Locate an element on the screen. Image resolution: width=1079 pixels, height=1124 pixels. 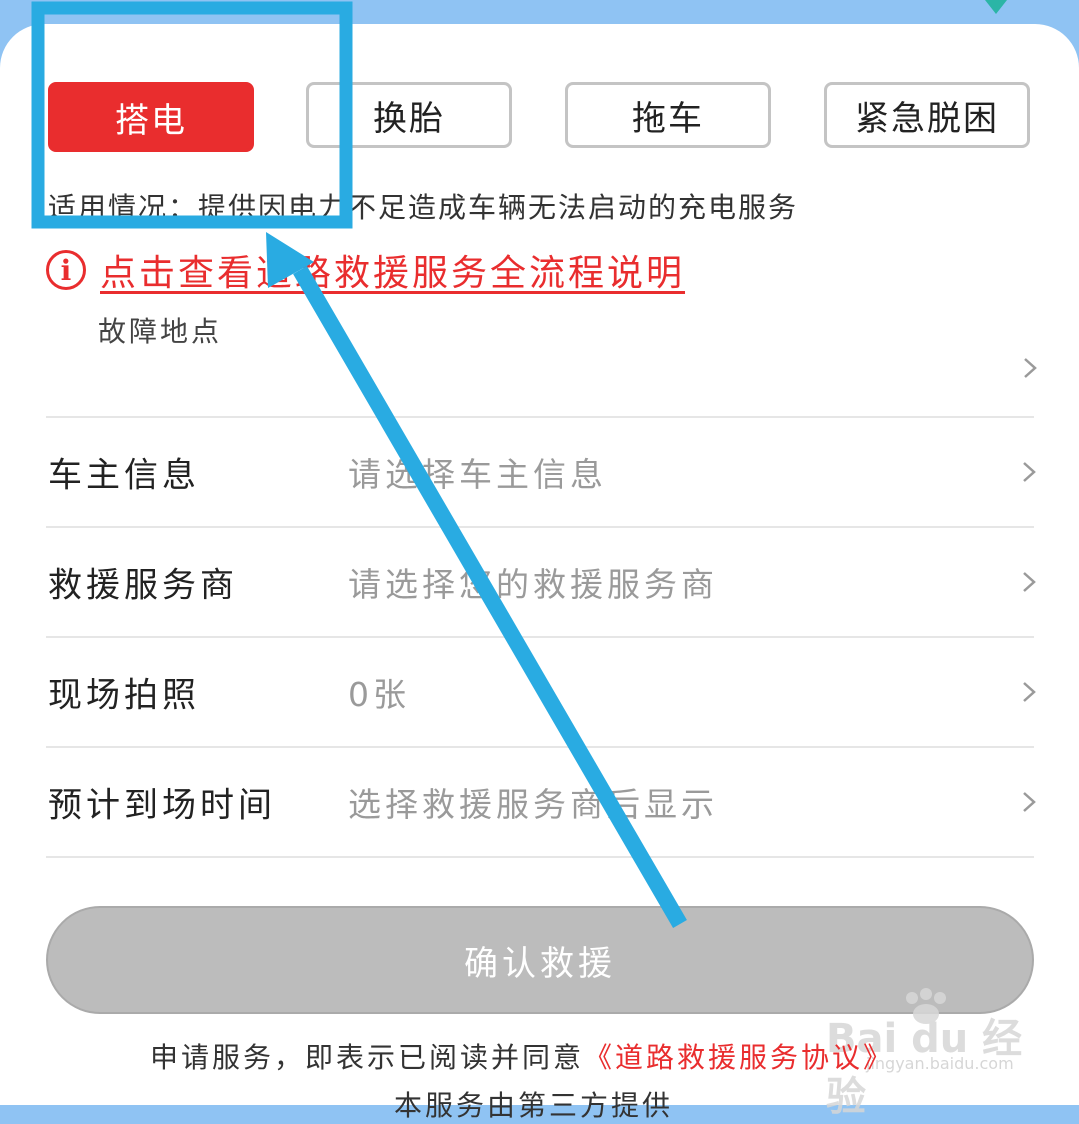
scope-description: 适用情况：提供因电力不足造成车辆无法启动的充电服务 is located at coordinates (423, 207).